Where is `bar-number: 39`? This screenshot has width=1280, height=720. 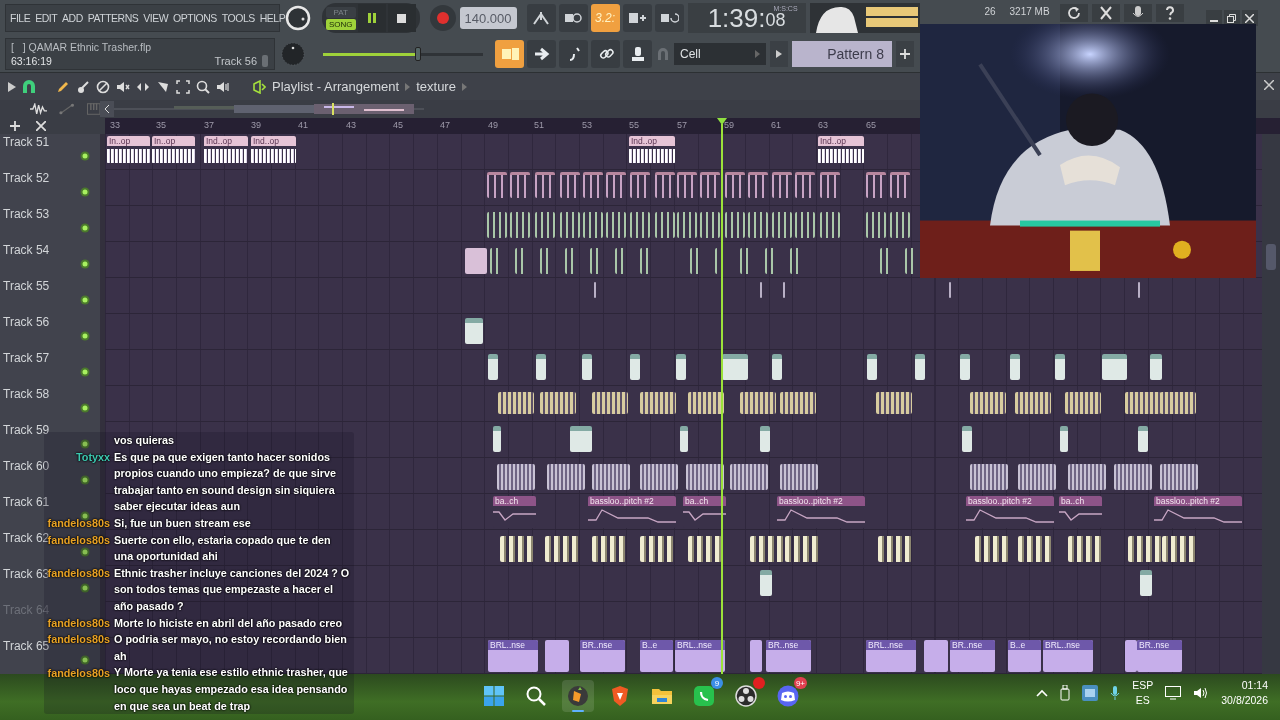 bar-number: 39 is located at coordinates (256, 125).